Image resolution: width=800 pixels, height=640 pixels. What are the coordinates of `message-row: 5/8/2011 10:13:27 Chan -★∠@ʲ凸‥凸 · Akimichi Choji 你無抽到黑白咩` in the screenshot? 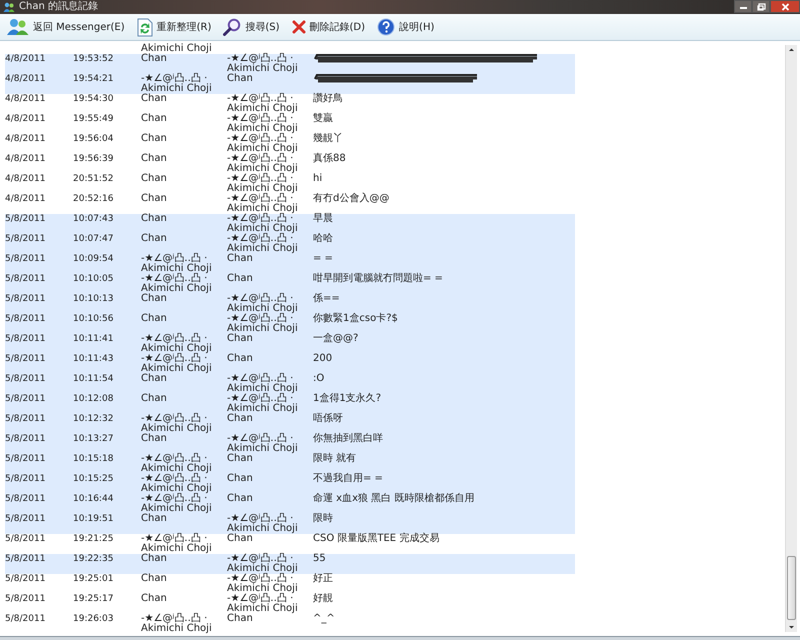 It's located at (290, 444).